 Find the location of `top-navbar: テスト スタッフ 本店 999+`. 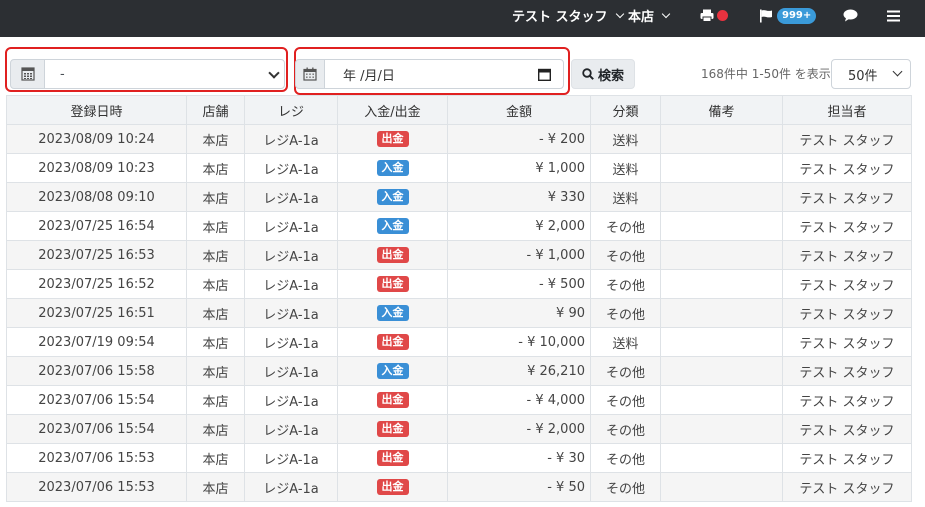

top-navbar: テスト スタッフ 本店 999+ is located at coordinates (462, 18).